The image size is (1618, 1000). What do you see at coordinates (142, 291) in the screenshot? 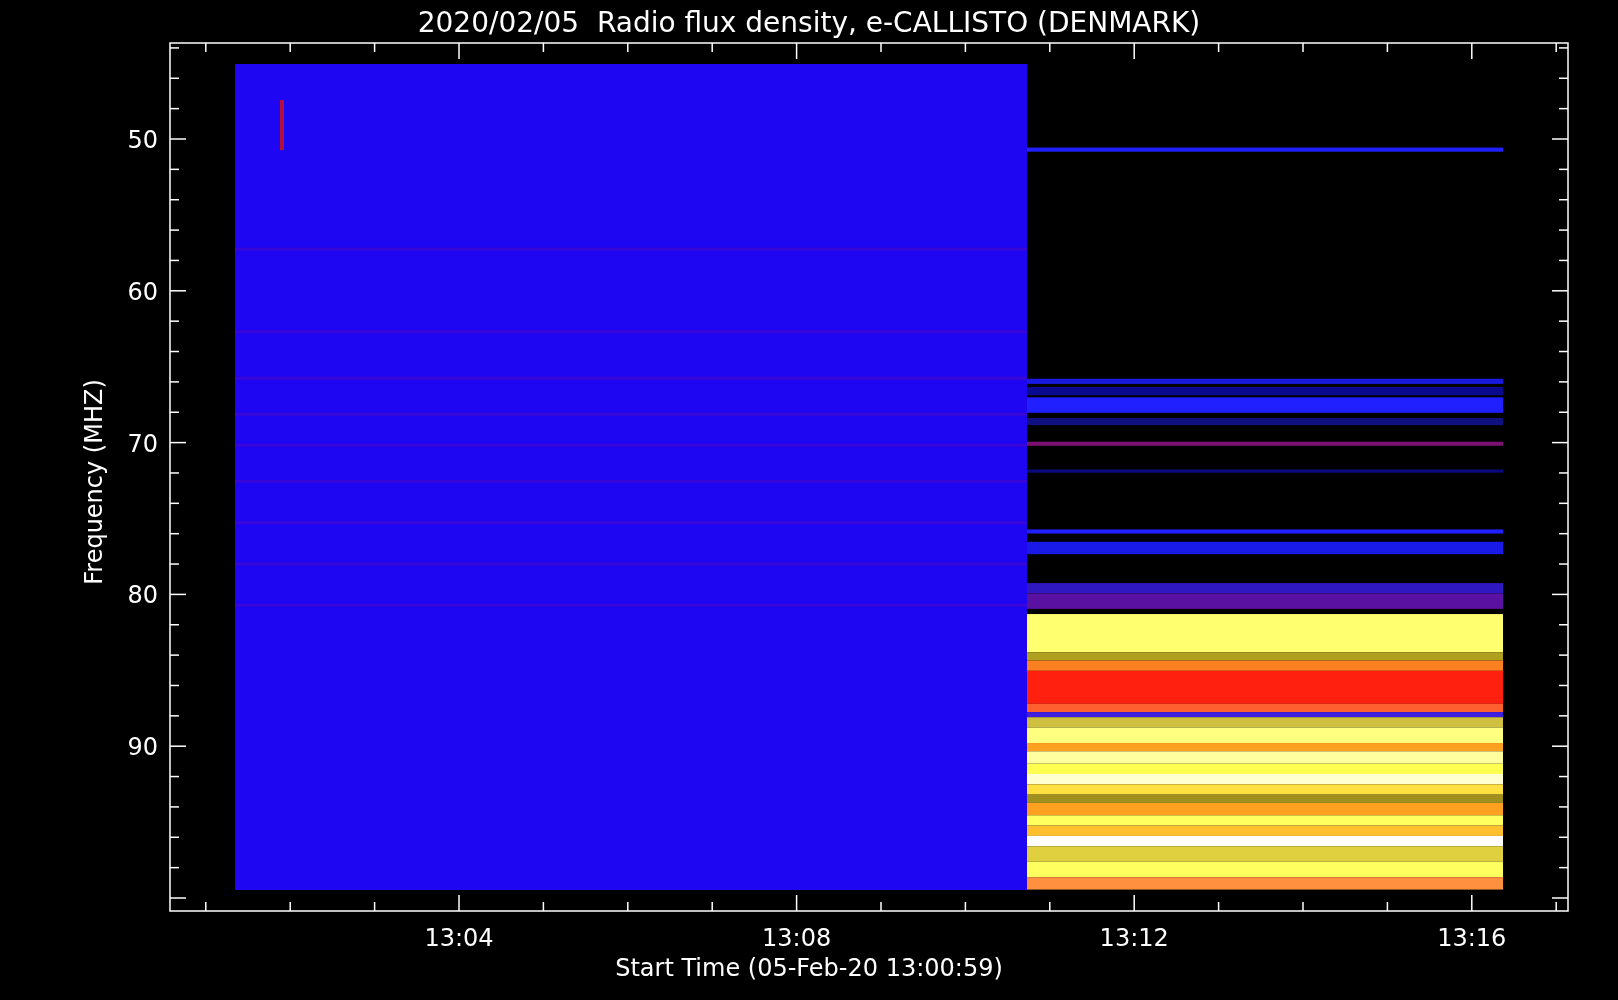
I see `y-tick-label: 60` at bounding box center [142, 291].